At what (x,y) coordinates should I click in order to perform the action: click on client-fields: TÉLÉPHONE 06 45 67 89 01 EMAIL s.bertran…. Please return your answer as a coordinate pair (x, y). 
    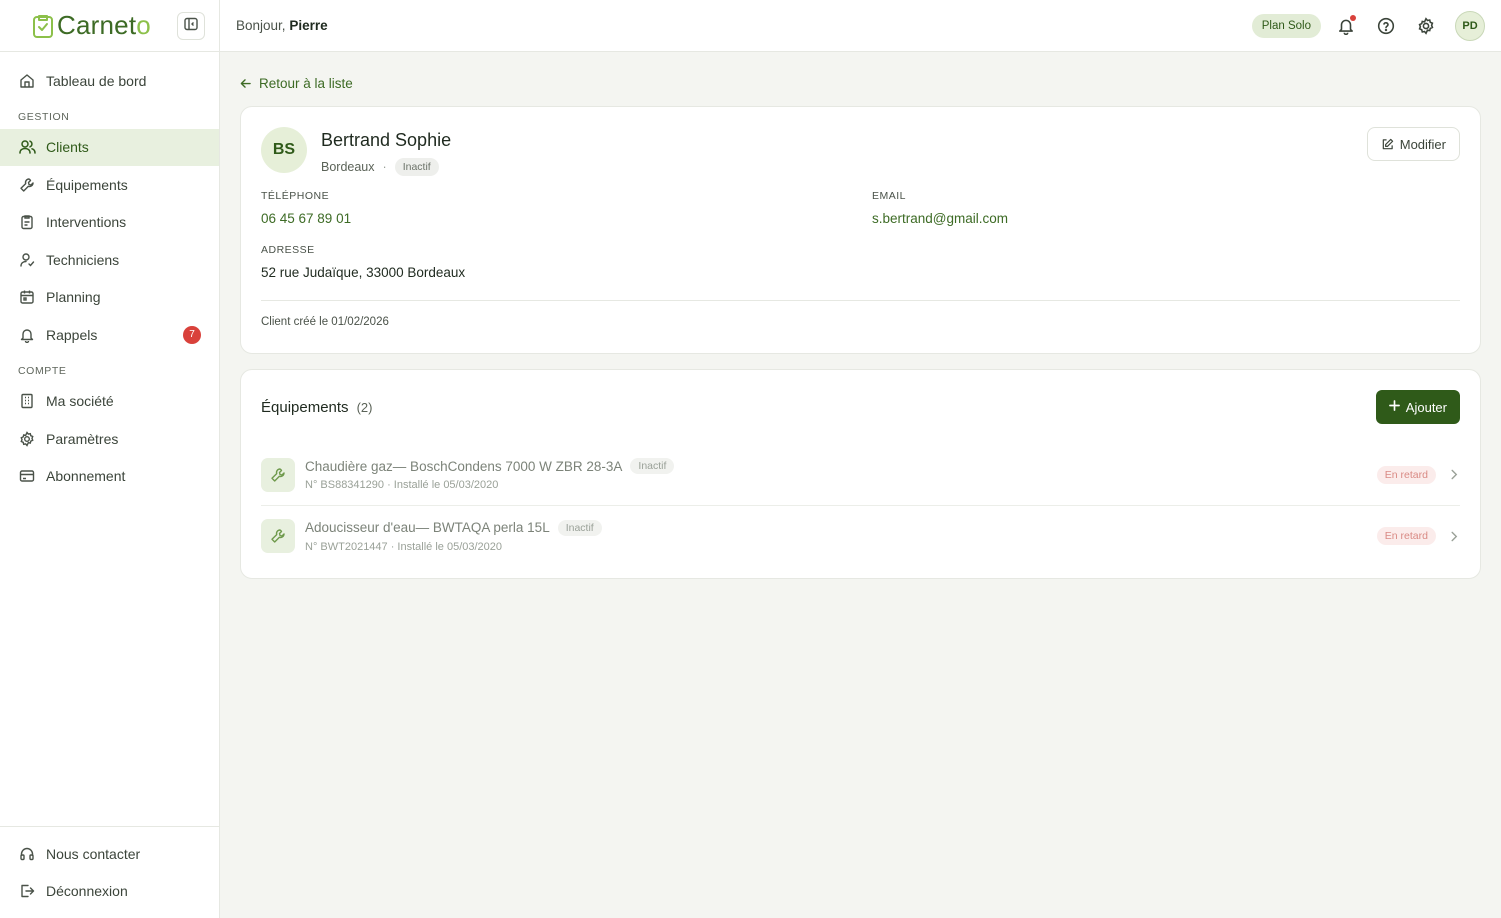
    Looking at the image, I should click on (860, 245).